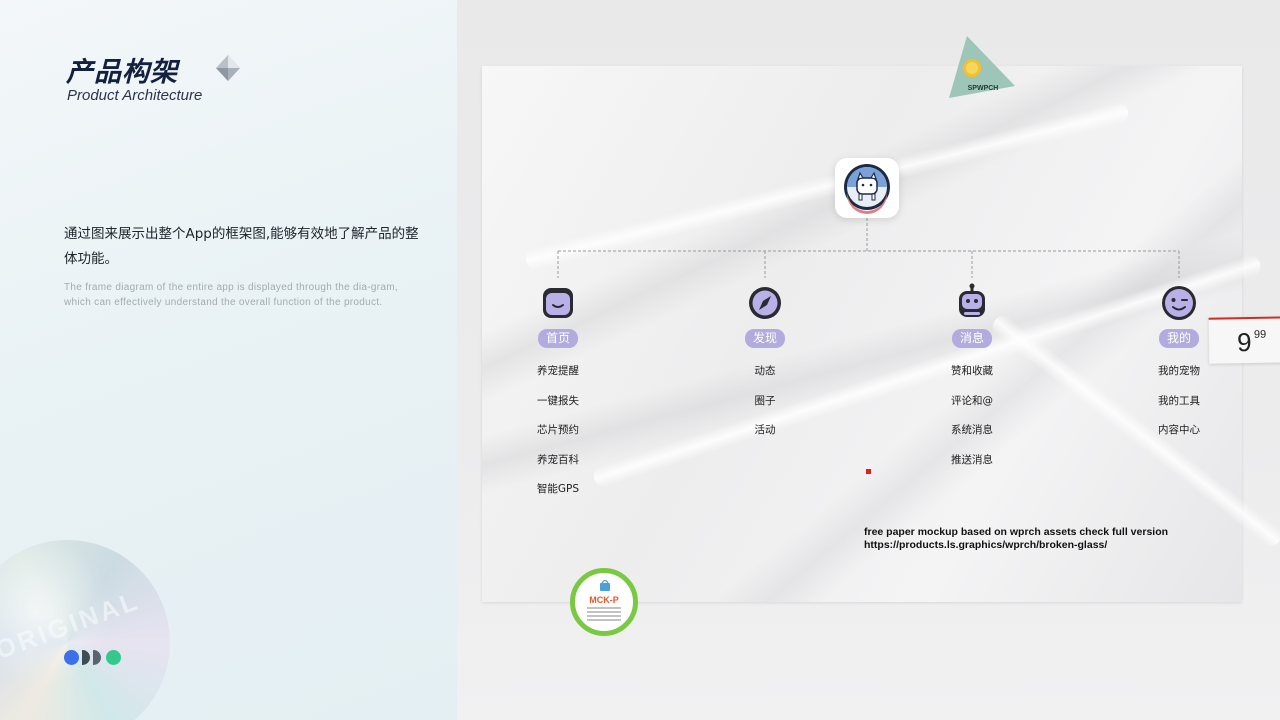  I want to click on mck-sticker-title: MCK-P, so click(604, 600).